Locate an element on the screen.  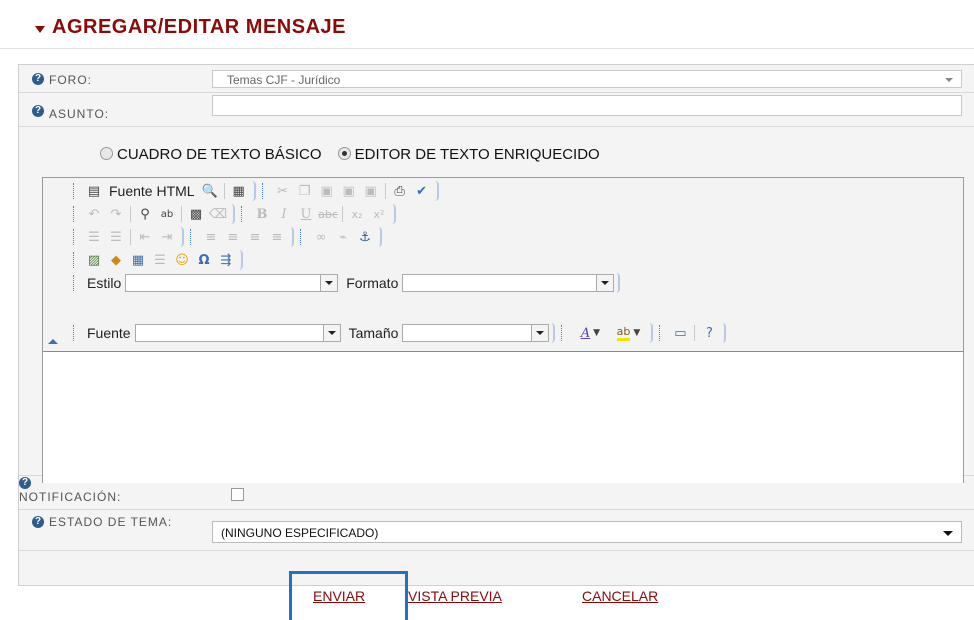
section-header: AGREGAR/EDITAR MENSAJE is located at coordinates (487, 24).